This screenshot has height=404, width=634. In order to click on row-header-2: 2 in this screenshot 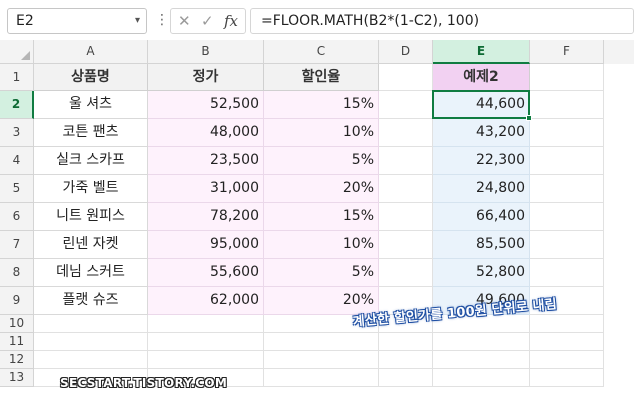, I will do `click(17, 105)`.